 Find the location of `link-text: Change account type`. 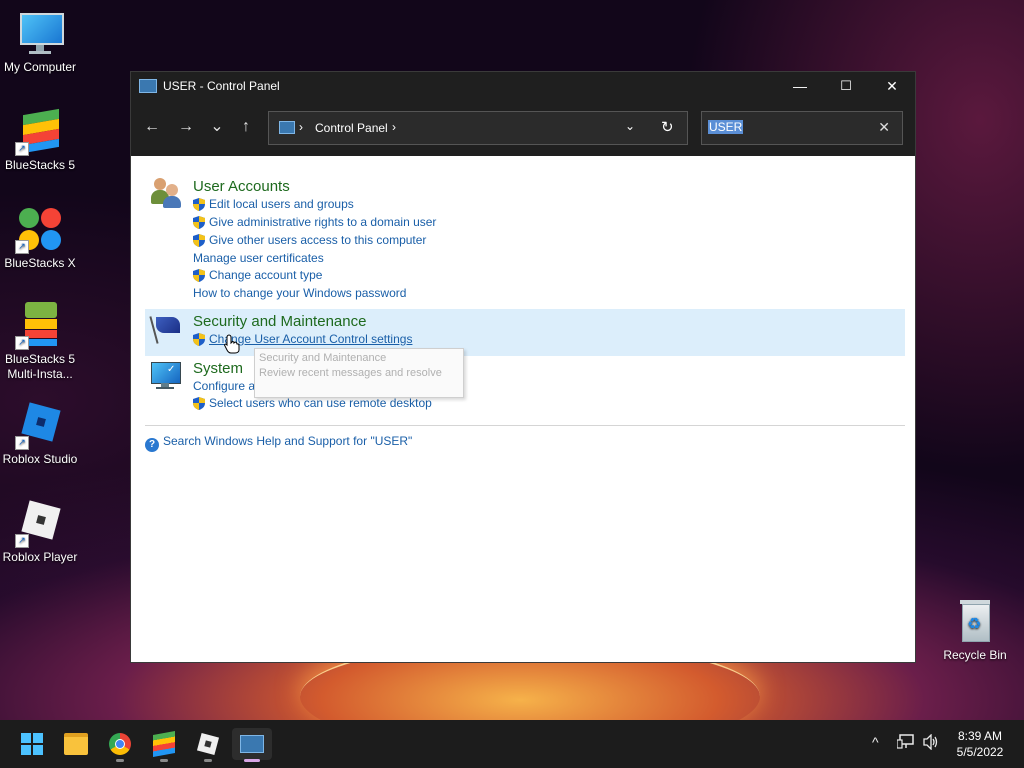

link-text: Change account type is located at coordinates (265, 275).